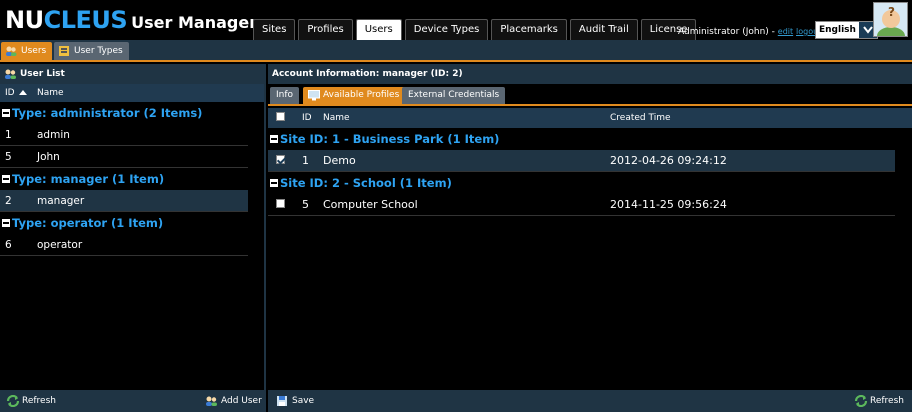  I want to click on tab-users: Users, so click(378, 29).